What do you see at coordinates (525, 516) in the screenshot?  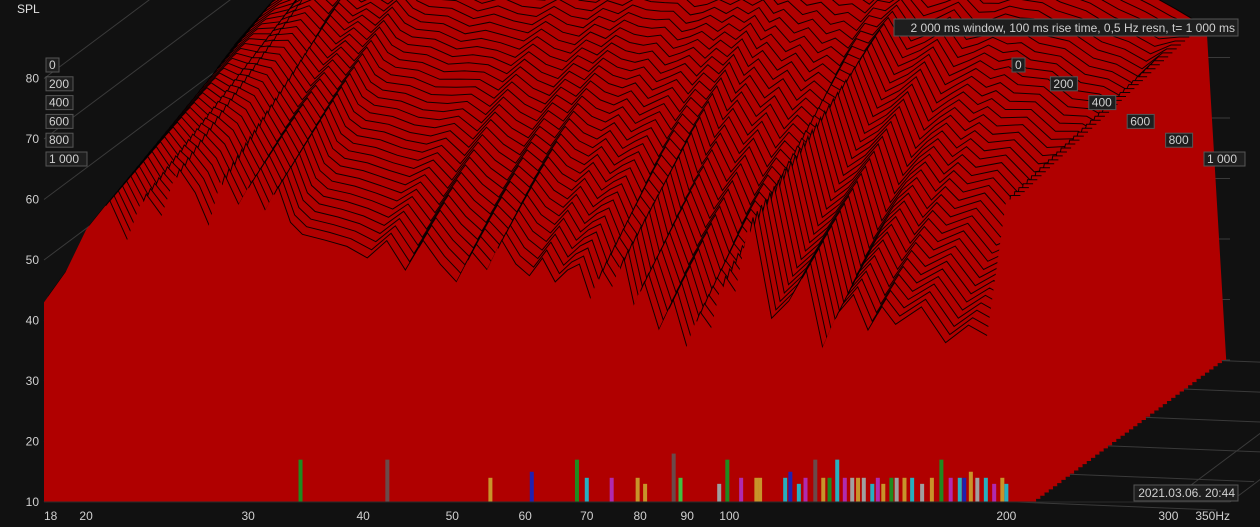 I see `x-tick-label: 60` at bounding box center [525, 516].